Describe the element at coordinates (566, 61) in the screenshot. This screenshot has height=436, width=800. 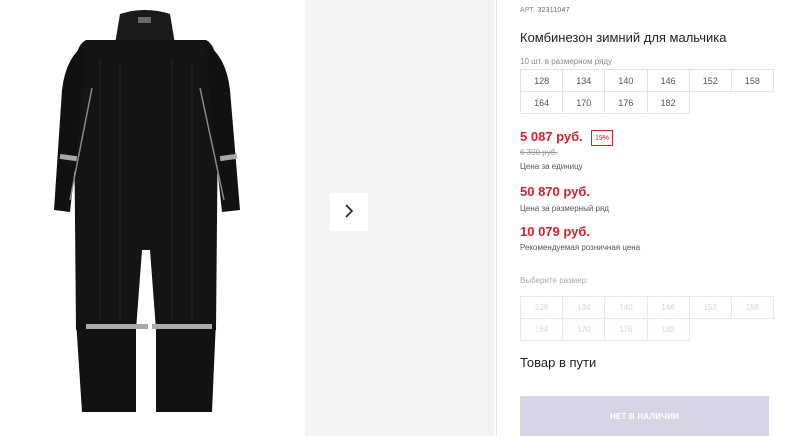
I see `pack-note: 10 шт. в размерном ряду` at that location.